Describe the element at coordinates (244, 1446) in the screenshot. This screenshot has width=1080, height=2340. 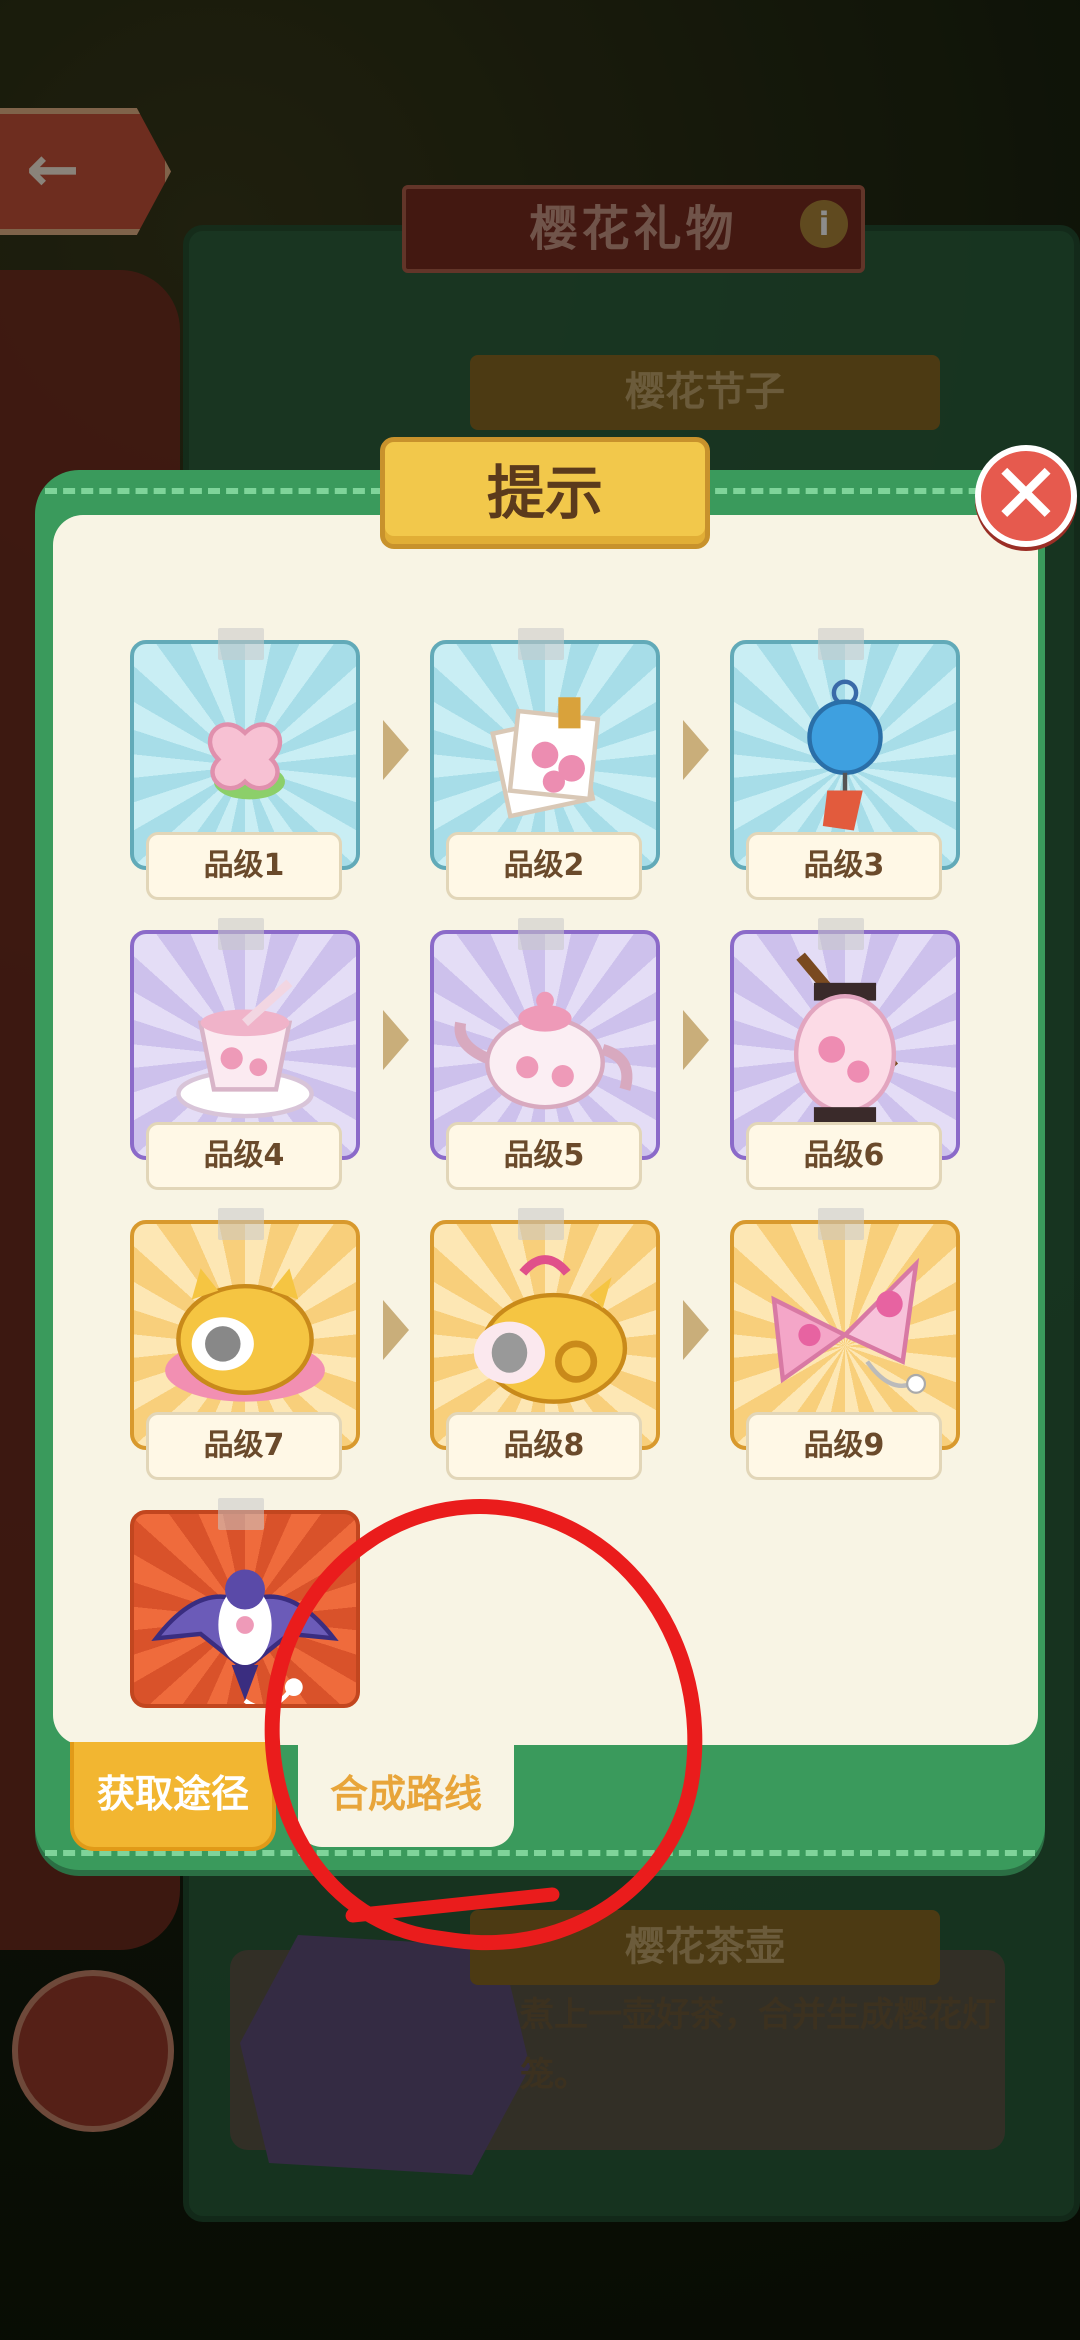
I see `item-level-label: 品级7` at that location.